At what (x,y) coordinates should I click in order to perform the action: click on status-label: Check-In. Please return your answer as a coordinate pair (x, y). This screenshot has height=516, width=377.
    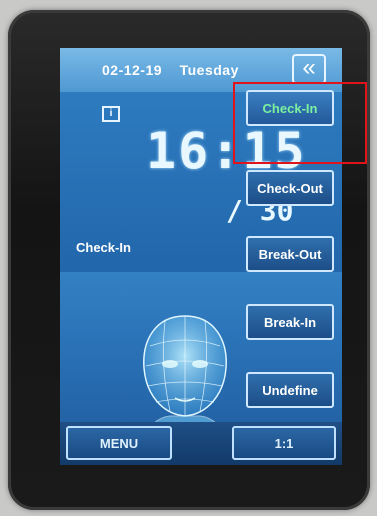
    Looking at the image, I should click on (103, 247).